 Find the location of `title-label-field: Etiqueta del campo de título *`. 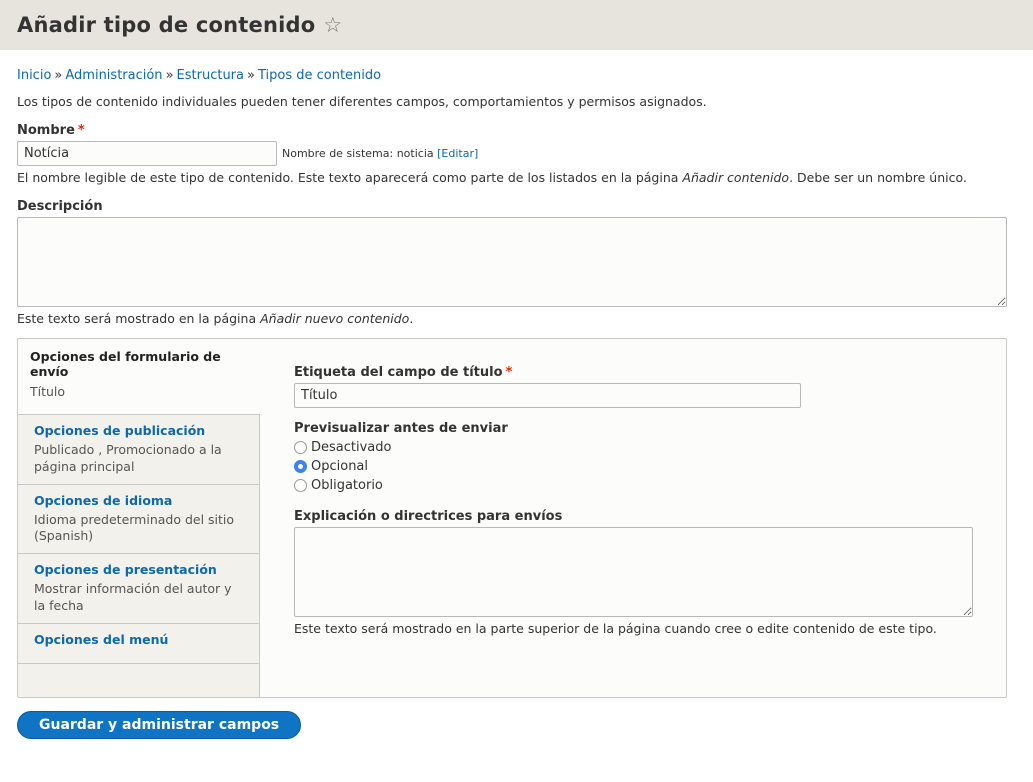

title-label-field: Etiqueta del campo de título * is located at coordinates (633, 386).